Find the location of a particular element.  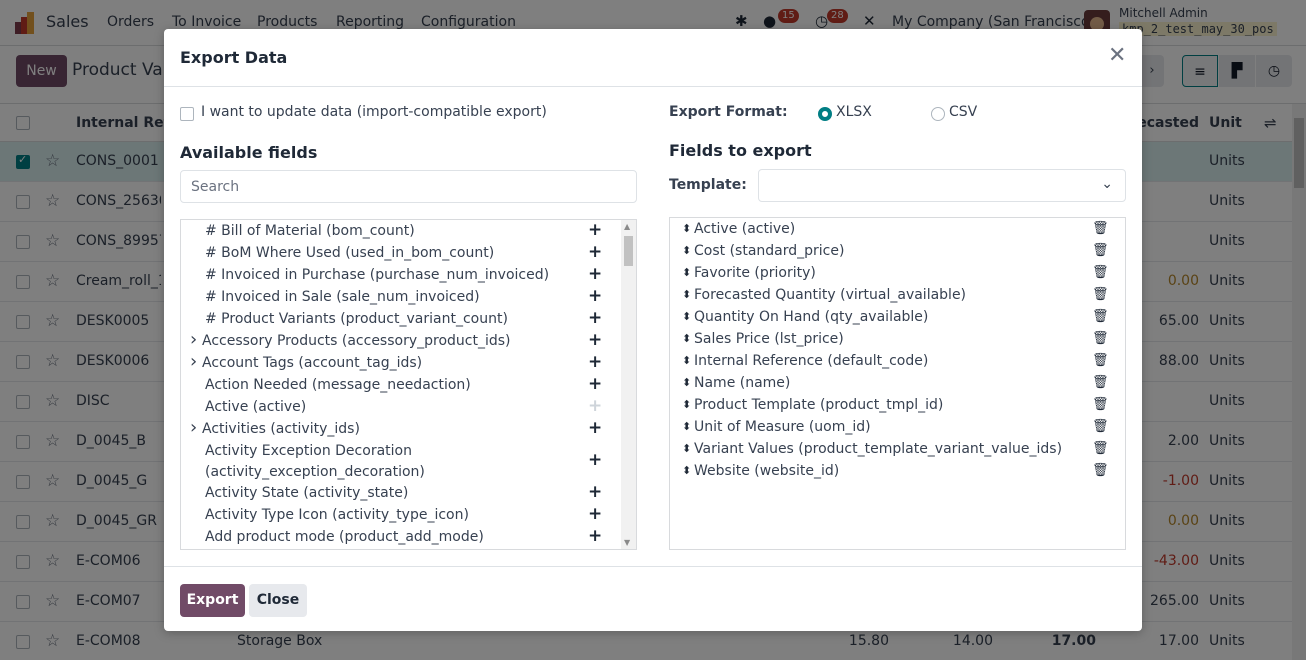

export-field-item: ⬍ Quantity On Hand (qty_available) 🗑 is located at coordinates (897, 318).